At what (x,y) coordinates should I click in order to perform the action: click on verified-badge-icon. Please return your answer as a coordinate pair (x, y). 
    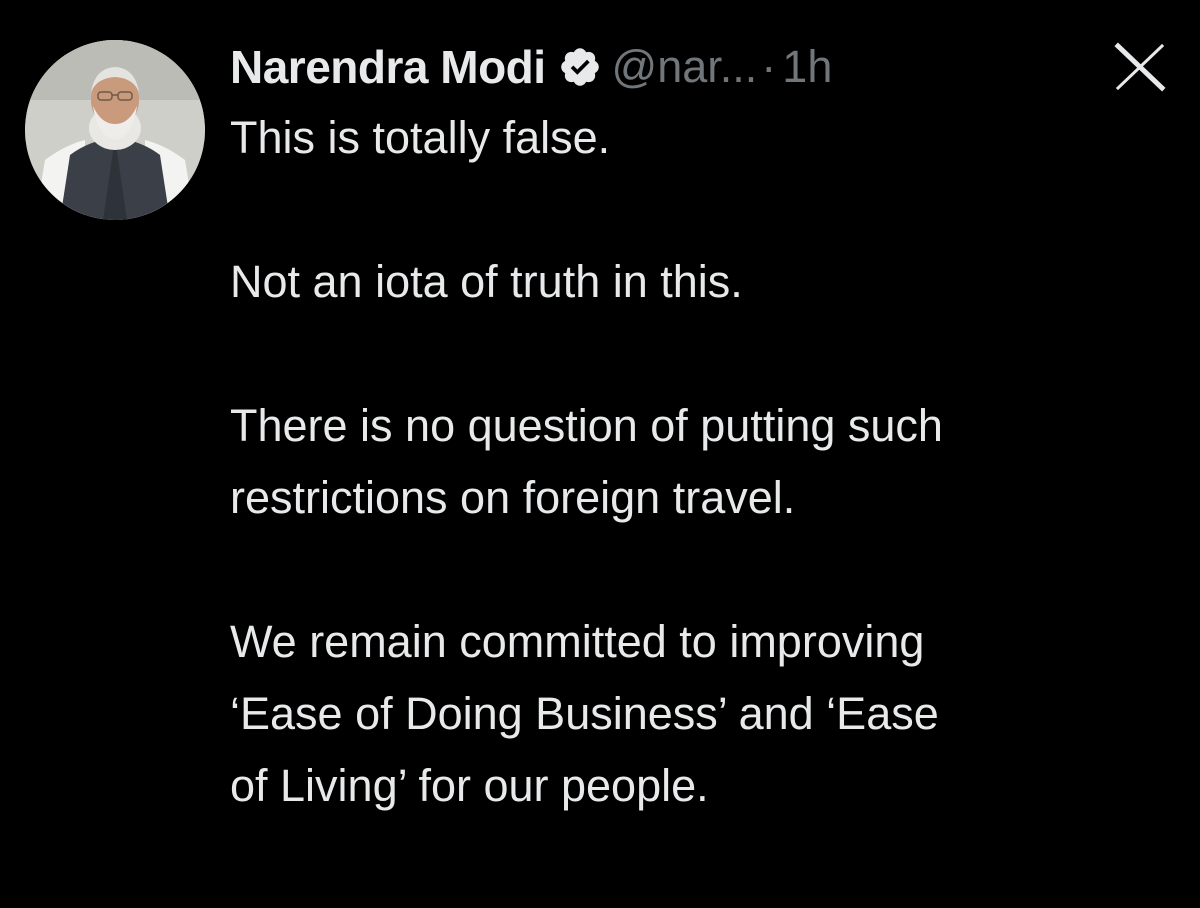
    Looking at the image, I should click on (580, 67).